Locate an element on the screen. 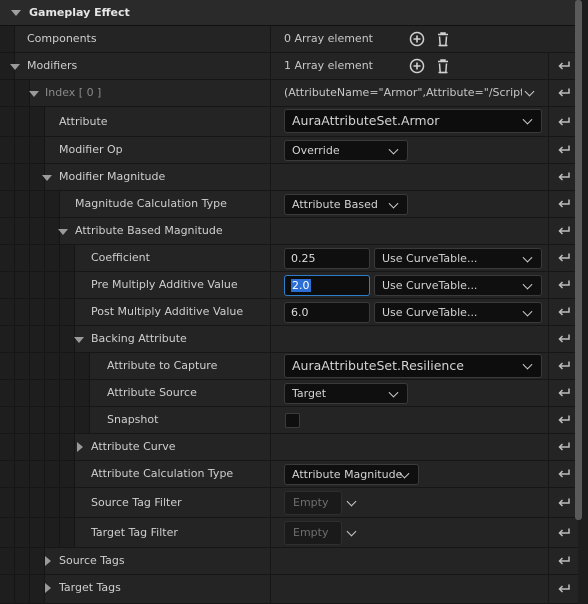 This screenshot has height=604, width=588. row-attribute-curve: Attribute Curve is located at coordinates (289, 447).